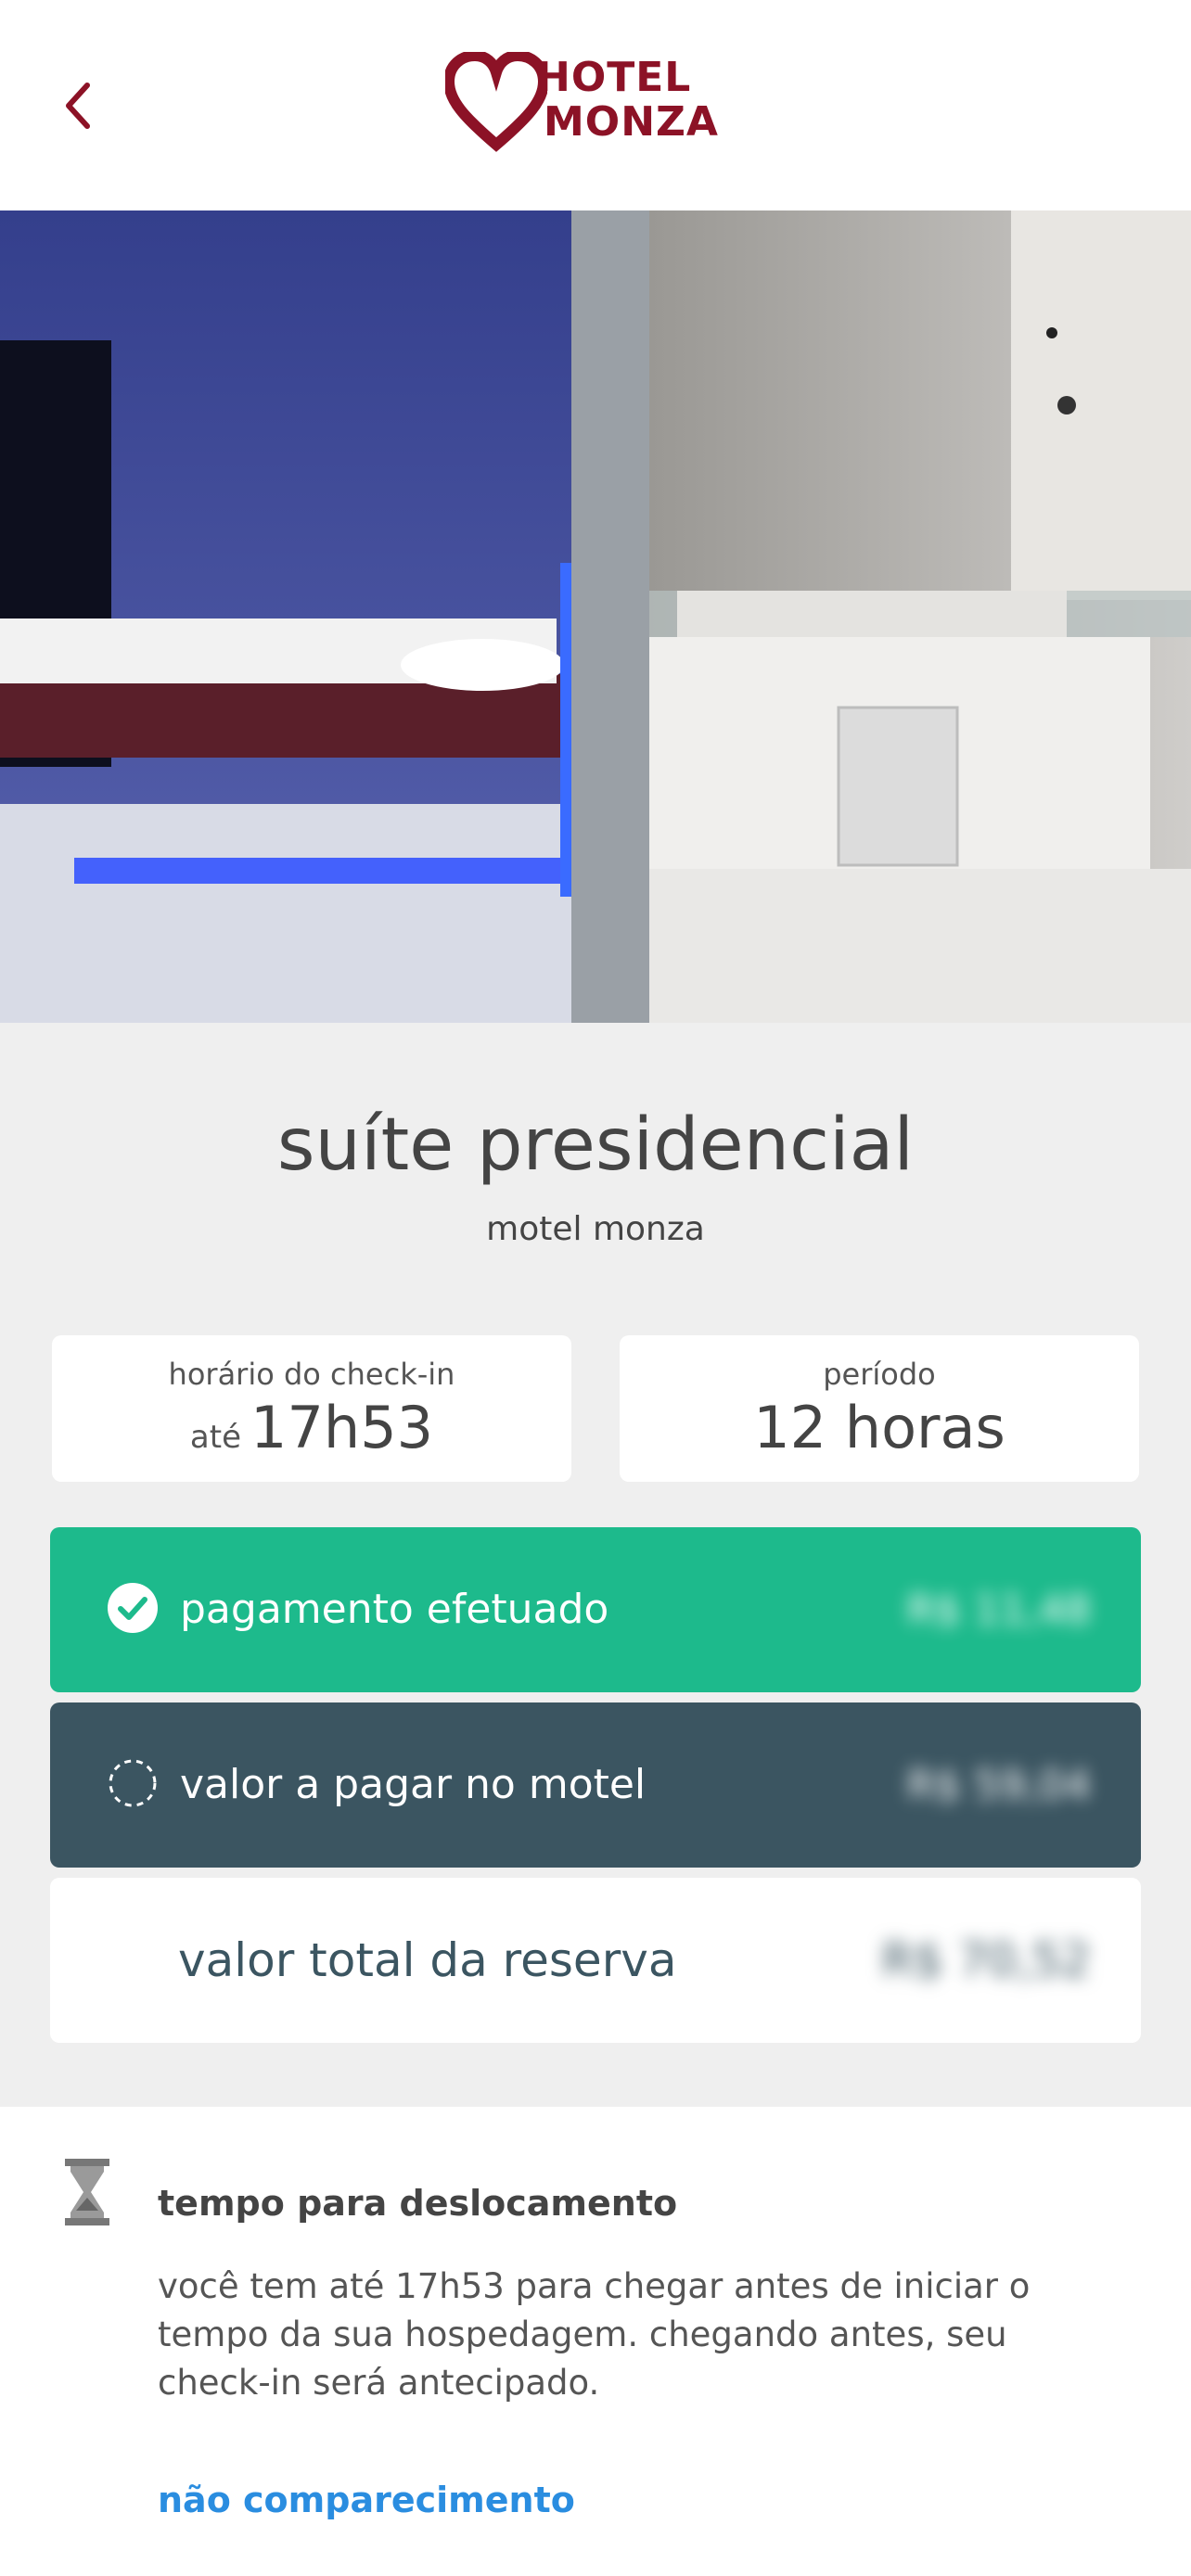  I want to click on checkin-time: 17h53, so click(342, 1427).